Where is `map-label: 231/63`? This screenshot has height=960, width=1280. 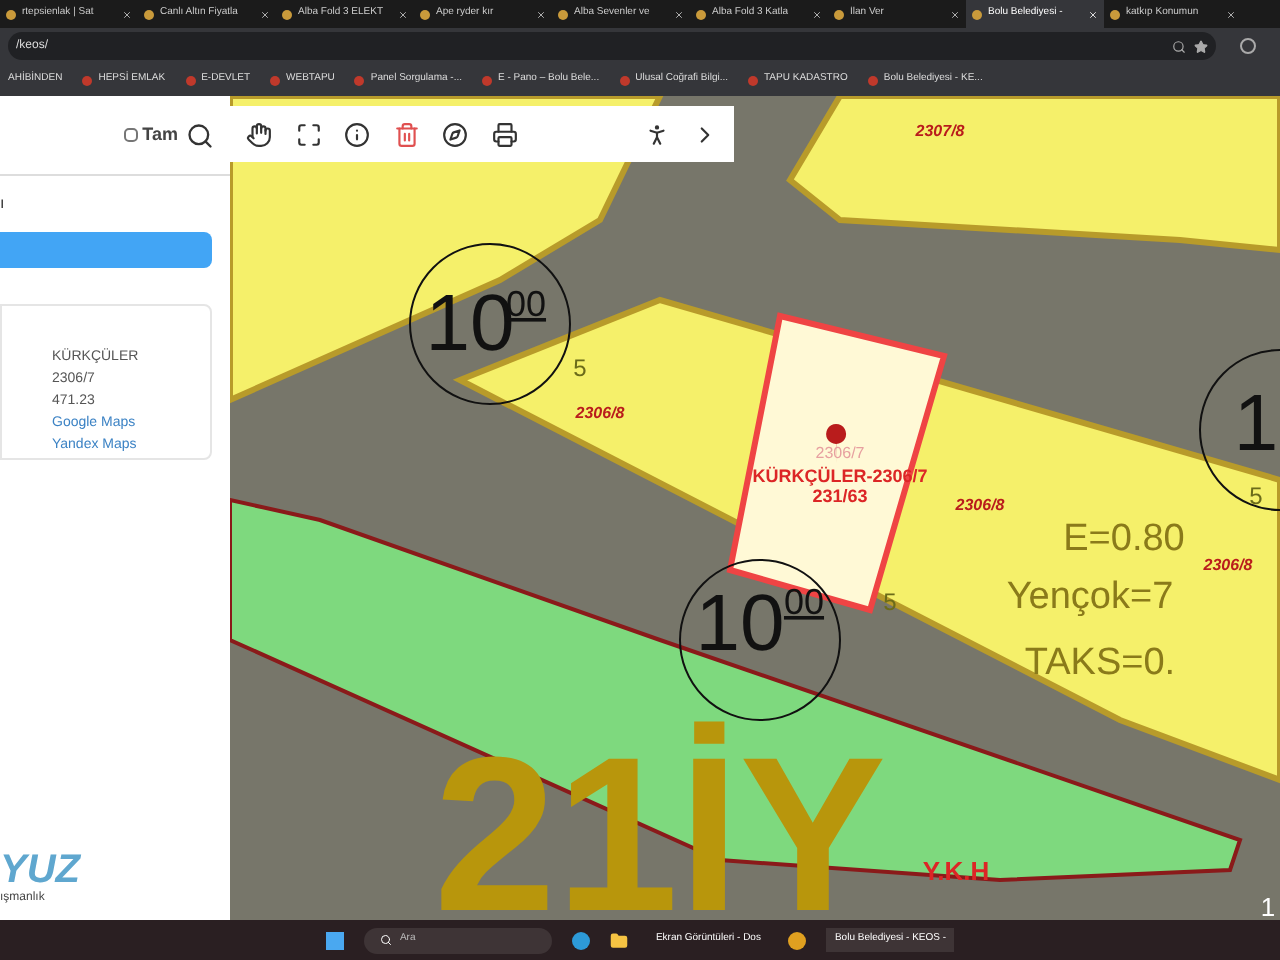 map-label: 231/63 is located at coordinates (840, 496).